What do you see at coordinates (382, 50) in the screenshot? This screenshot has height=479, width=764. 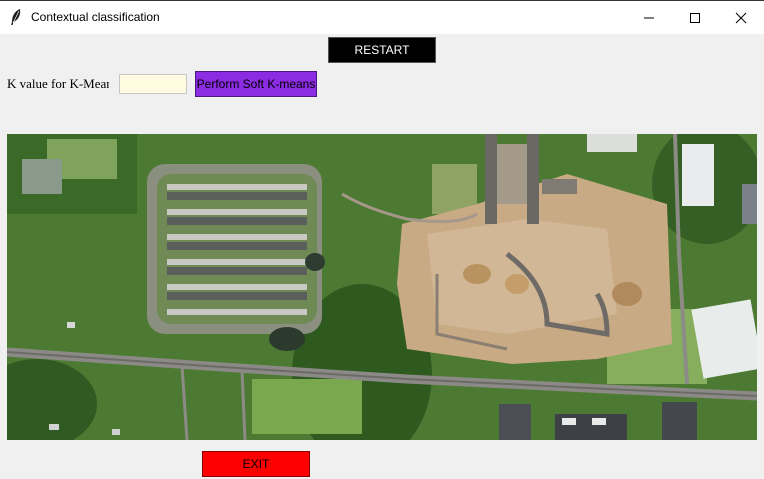 I see `restart-button: RESTART` at bounding box center [382, 50].